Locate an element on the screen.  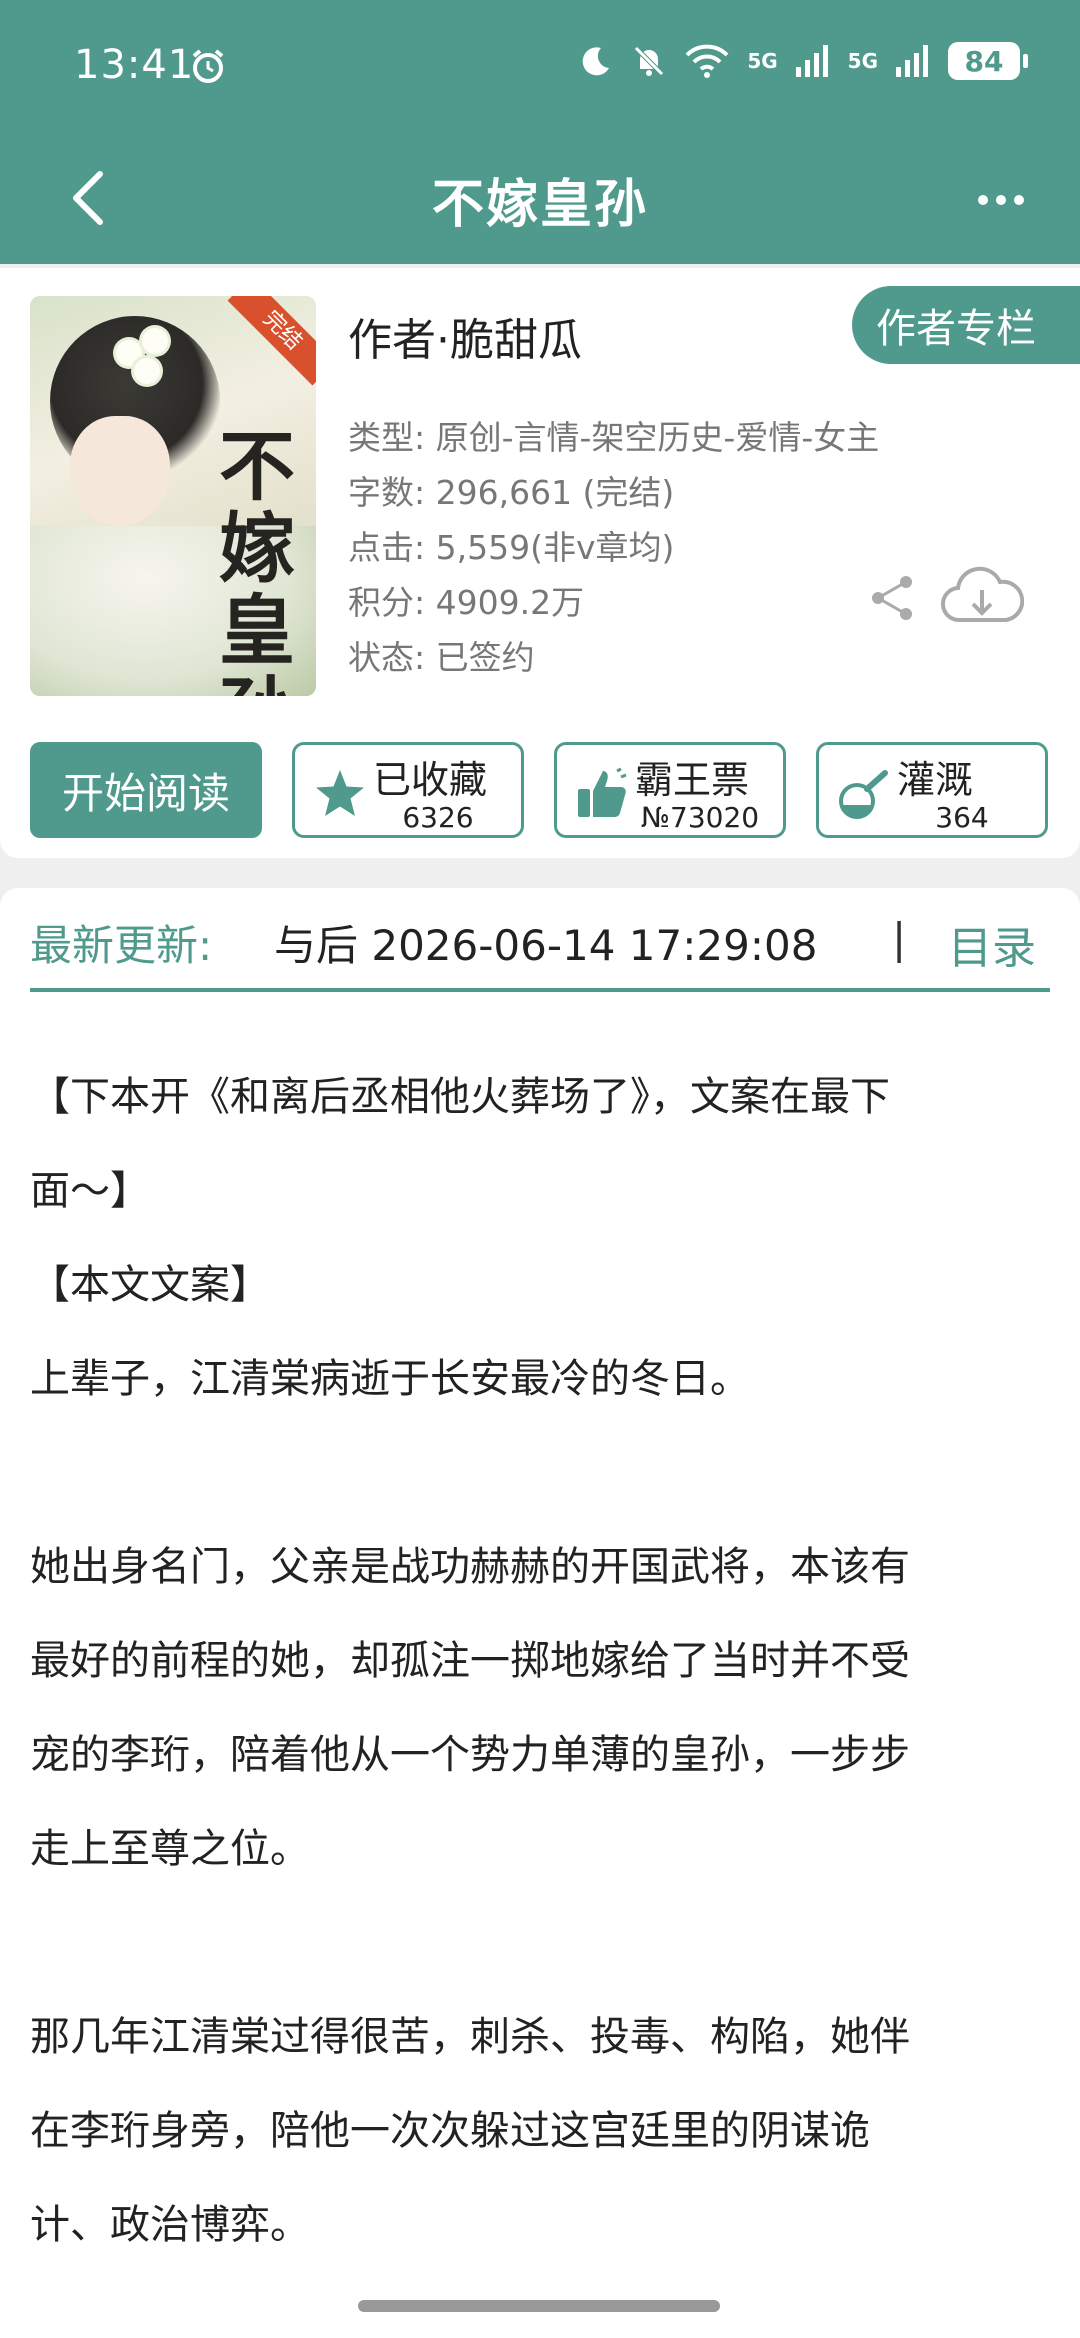
synopsis-line: 那几年江清棠过得很苦，刺杀、投毒、构陷，她伴 is located at coordinates (470, 2037).